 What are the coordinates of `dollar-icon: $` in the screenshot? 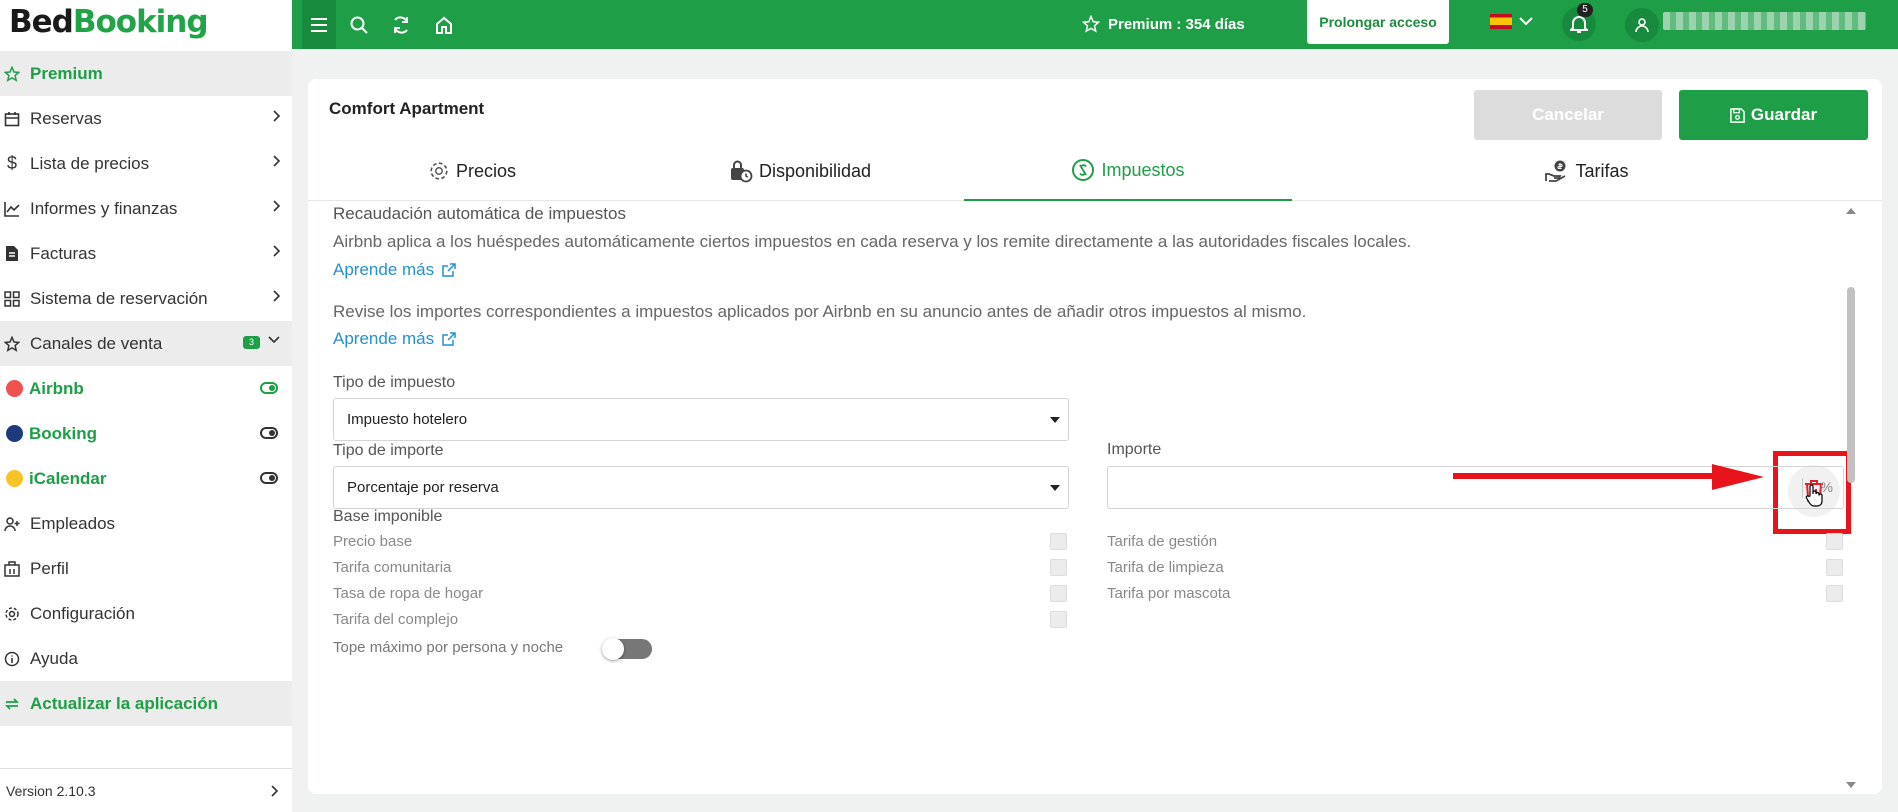 It's located at (11, 163).